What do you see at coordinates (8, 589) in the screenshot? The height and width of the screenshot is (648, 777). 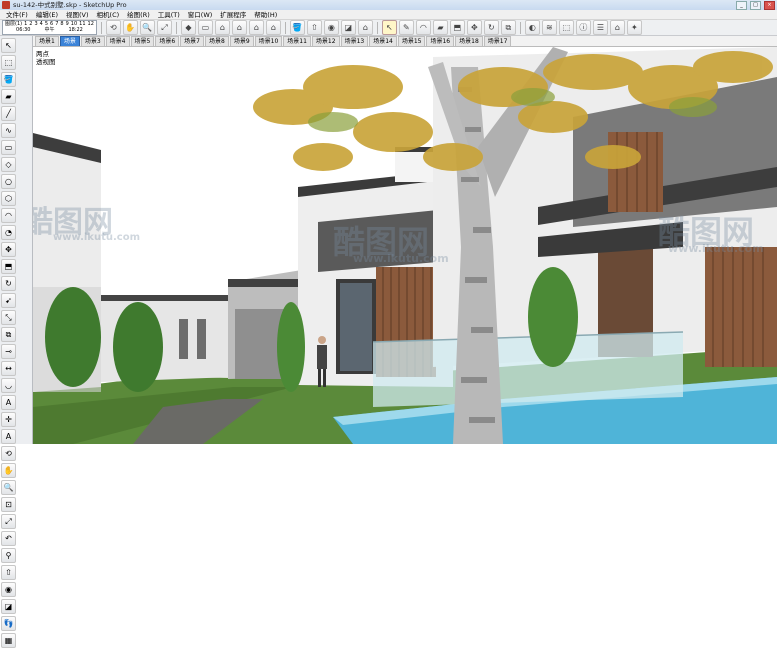 I see `look-around-icon: ◉` at bounding box center [8, 589].